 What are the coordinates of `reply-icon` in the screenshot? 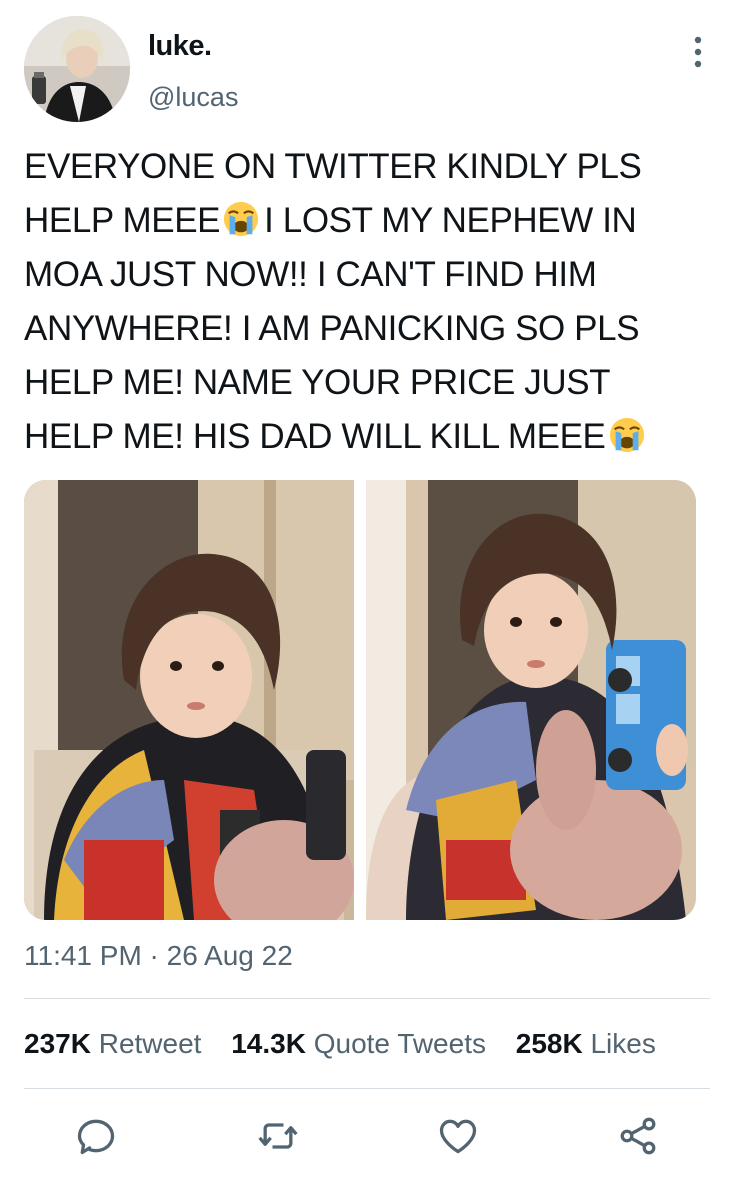 It's located at (96, 1137).